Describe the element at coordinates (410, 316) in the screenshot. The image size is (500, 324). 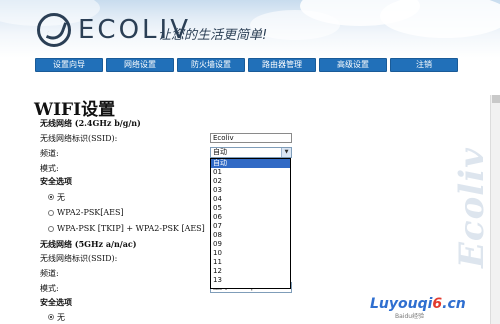
I see `watermark-sub: Baidu经验` at that location.